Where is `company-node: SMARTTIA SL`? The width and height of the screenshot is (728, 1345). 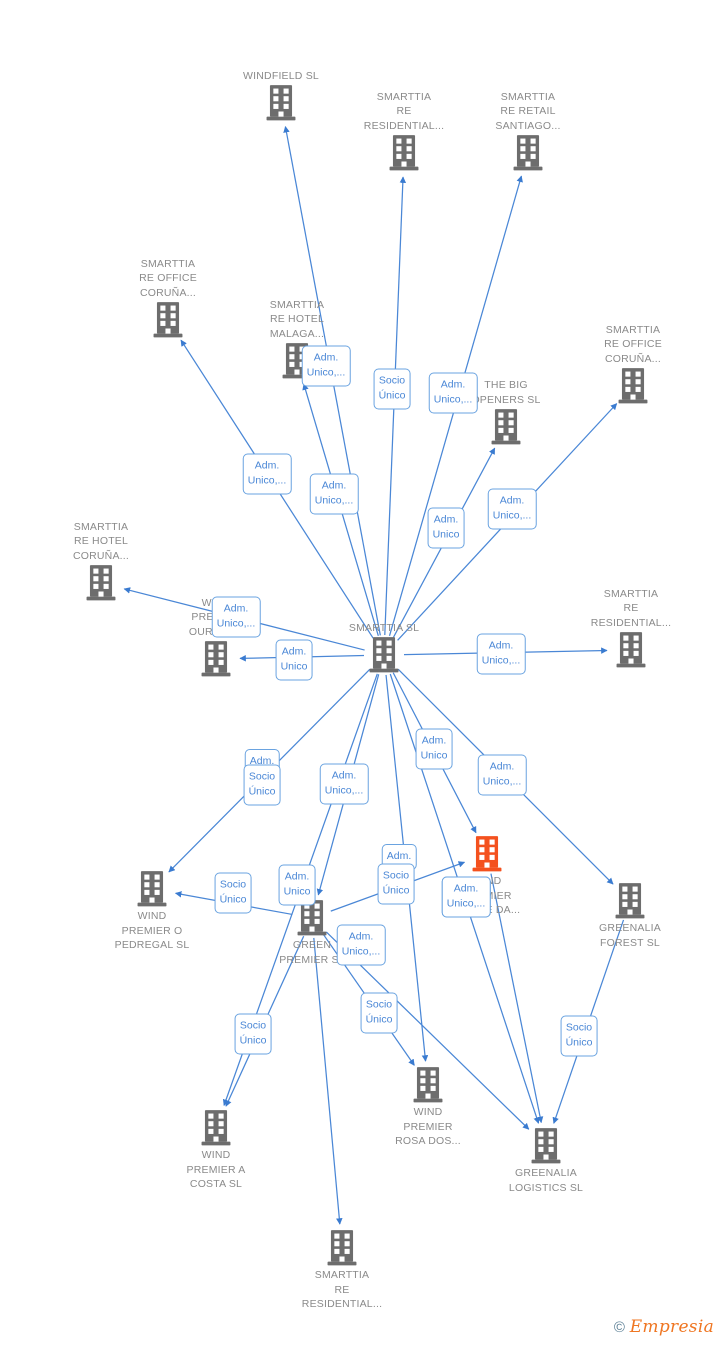 company-node: SMARTTIA SL is located at coordinates (384, 648).